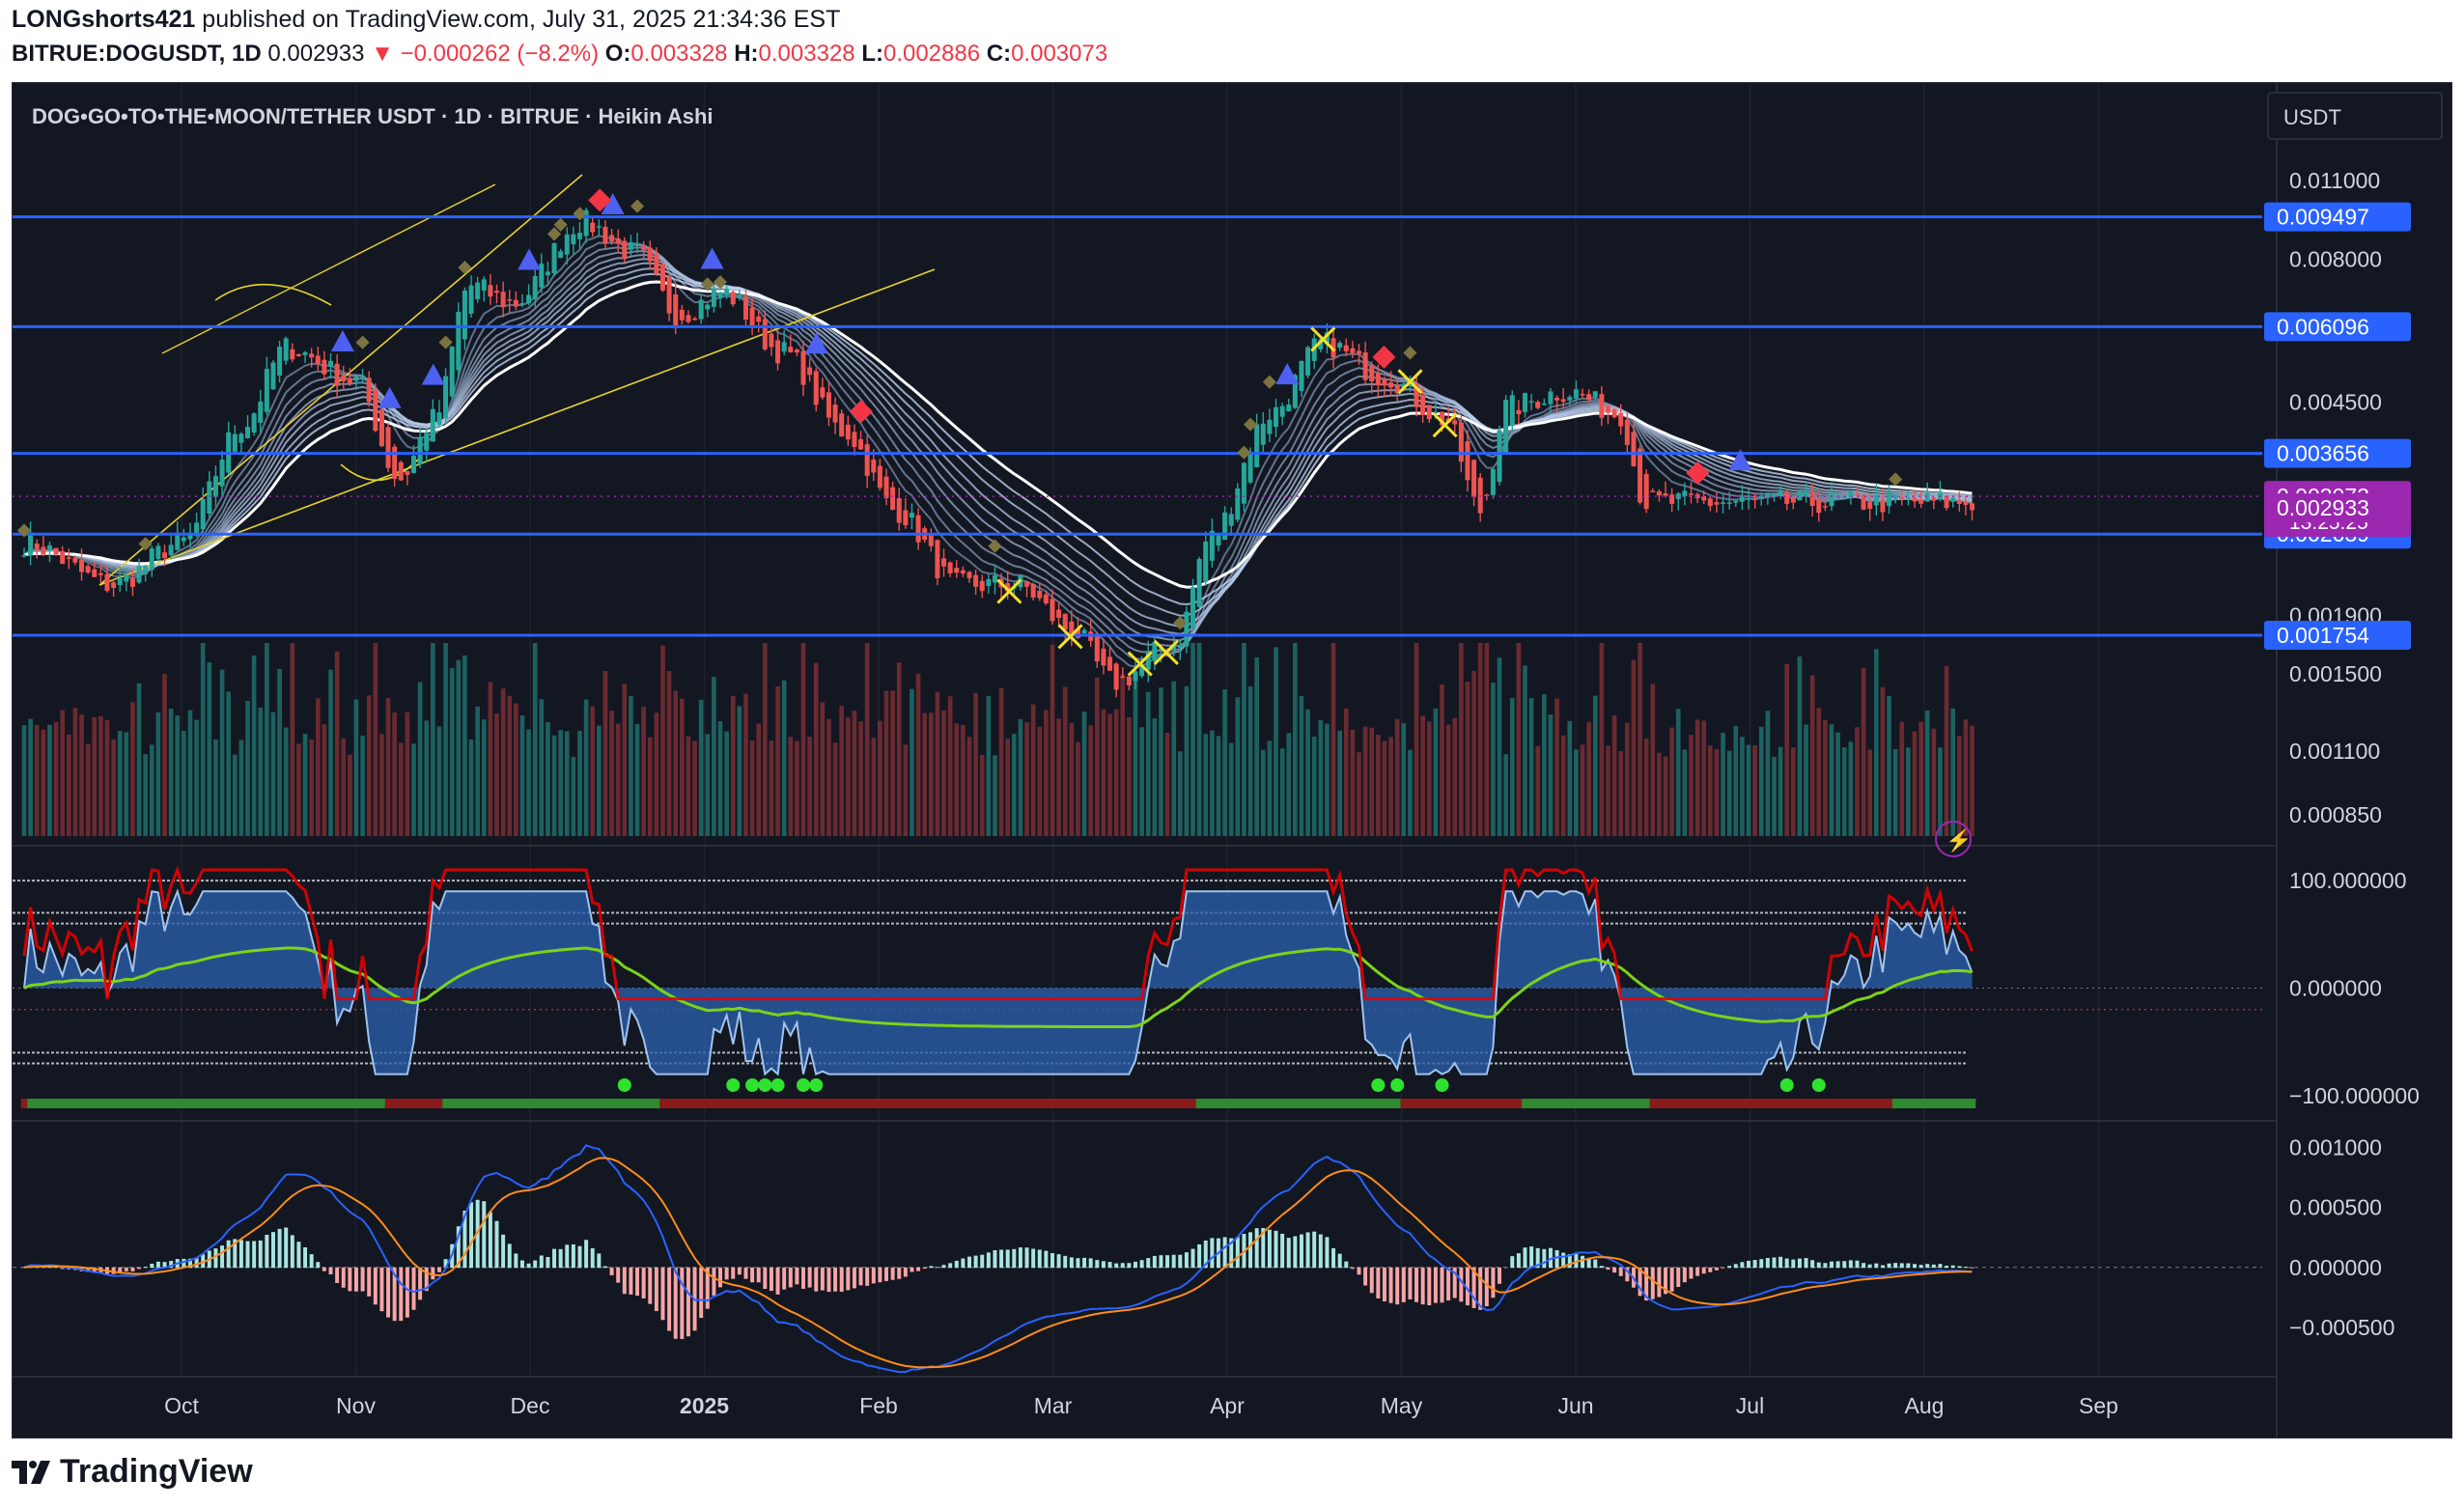  What do you see at coordinates (1959, 840) in the screenshot?
I see `lightning-icon: ⚡` at bounding box center [1959, 840].